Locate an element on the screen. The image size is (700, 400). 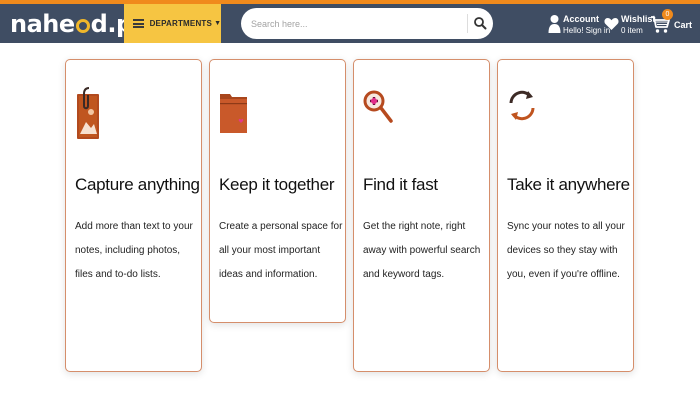
feature-title: Find it fast is located at coordinates (400, 184).